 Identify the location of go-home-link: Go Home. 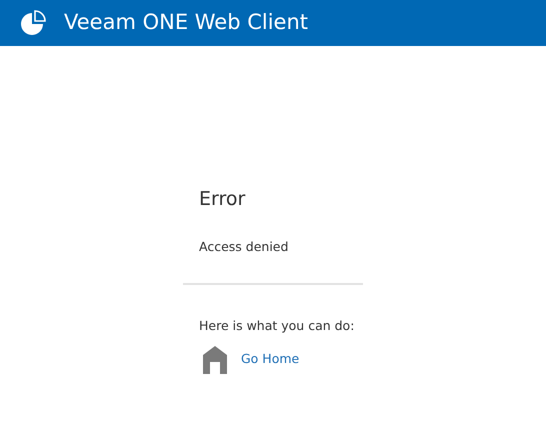
(270, 359).